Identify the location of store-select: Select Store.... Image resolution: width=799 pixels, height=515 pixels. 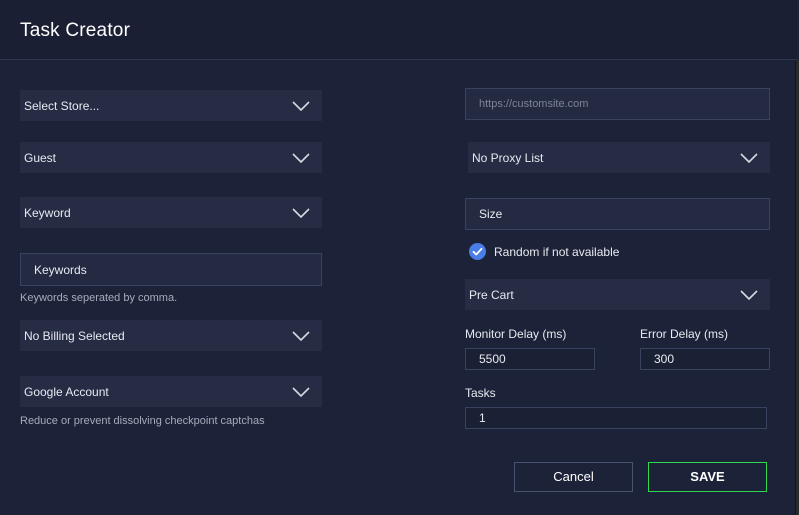
(171, 105).